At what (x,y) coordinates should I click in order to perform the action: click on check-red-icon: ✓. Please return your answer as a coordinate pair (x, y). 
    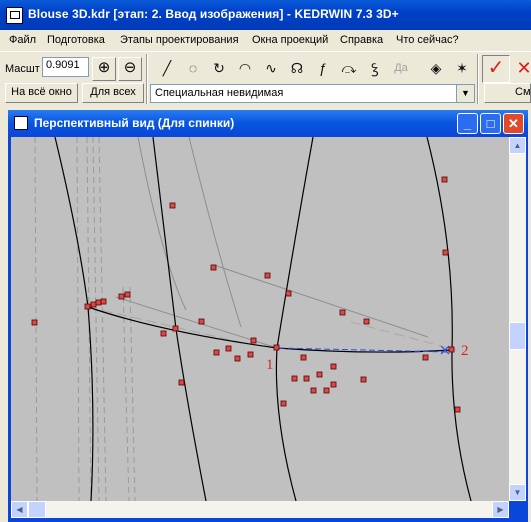
    Looking at the image, I should click on (496, 69).